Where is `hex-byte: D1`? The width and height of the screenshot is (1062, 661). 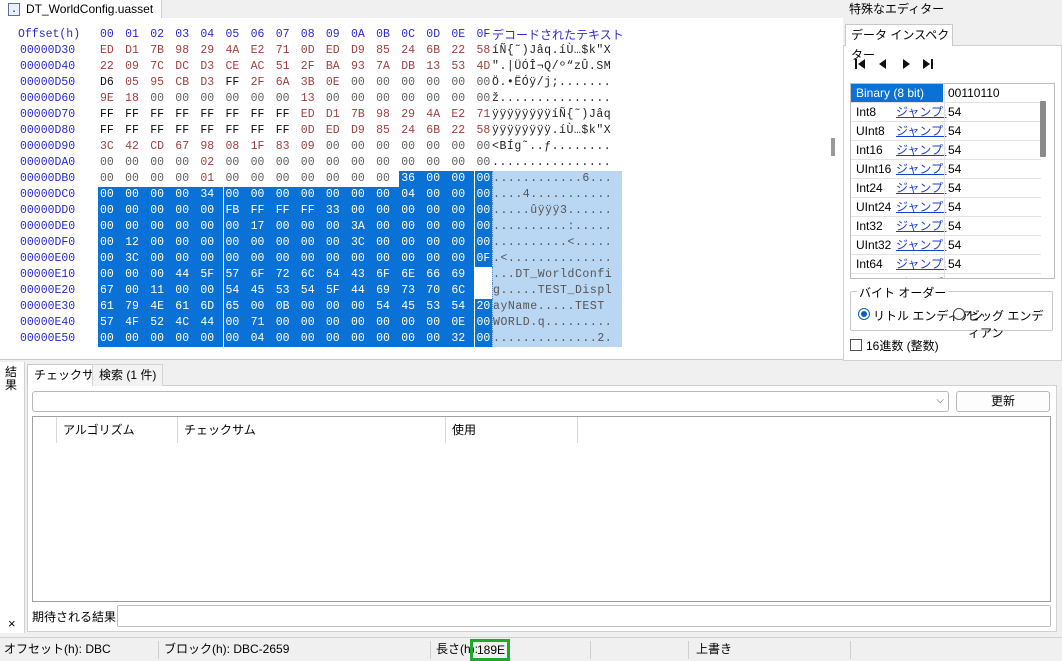
hex-byte: D1 is located at coordinates (135, 51).